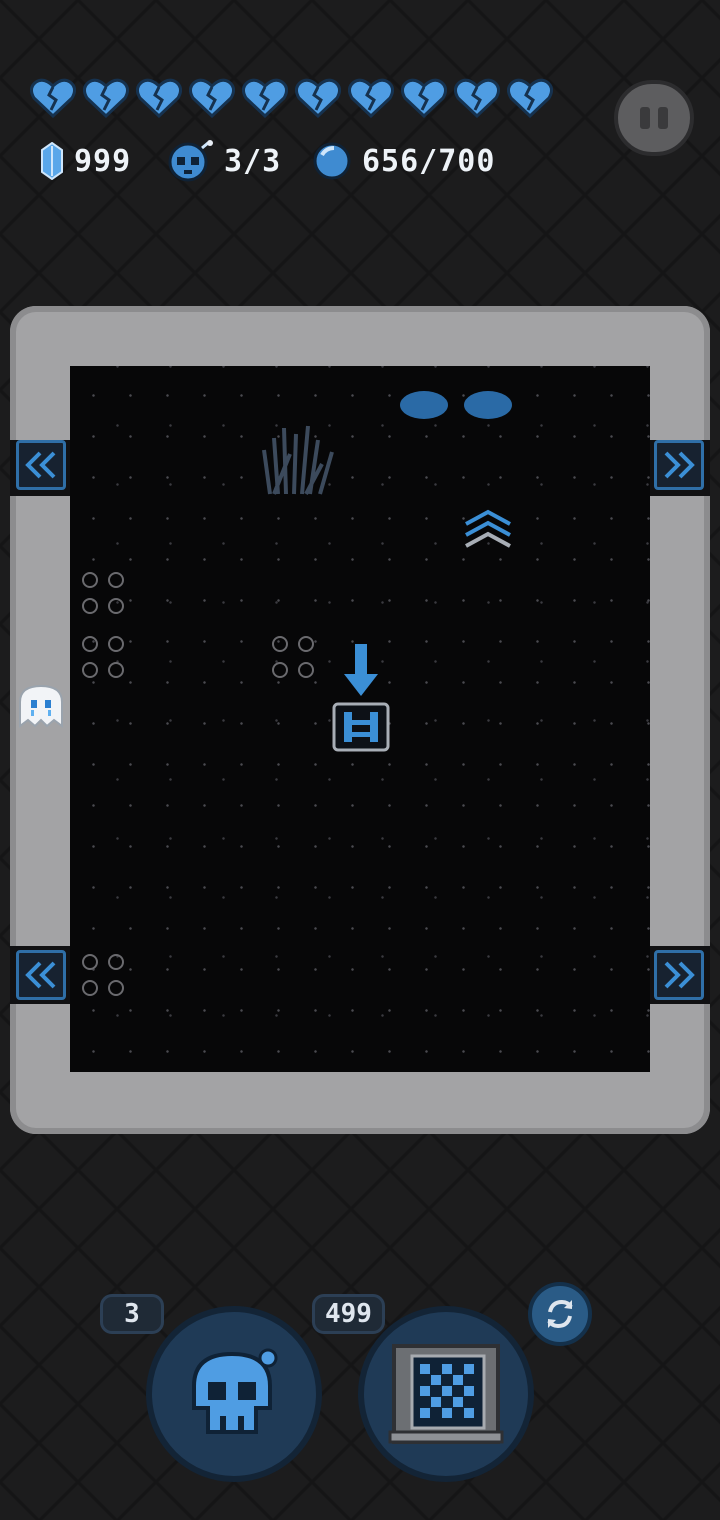 This screenshot has height=1520, width=720. I want to click on bomb-action-button, so click(234, 1394).